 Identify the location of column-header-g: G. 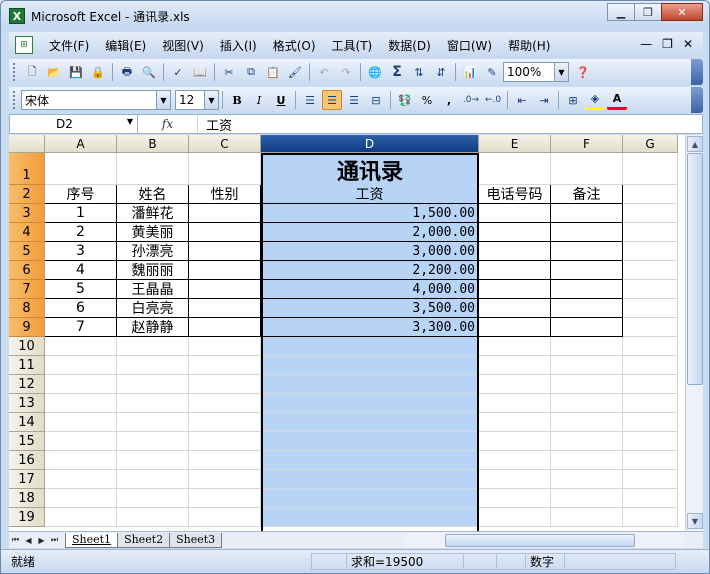
(650, 144).